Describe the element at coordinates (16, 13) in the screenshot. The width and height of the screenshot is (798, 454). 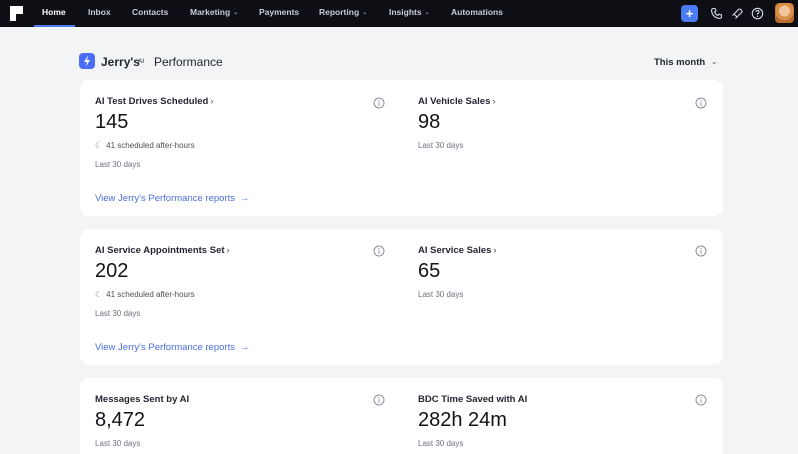
I see `app-logo-icon` at that location.